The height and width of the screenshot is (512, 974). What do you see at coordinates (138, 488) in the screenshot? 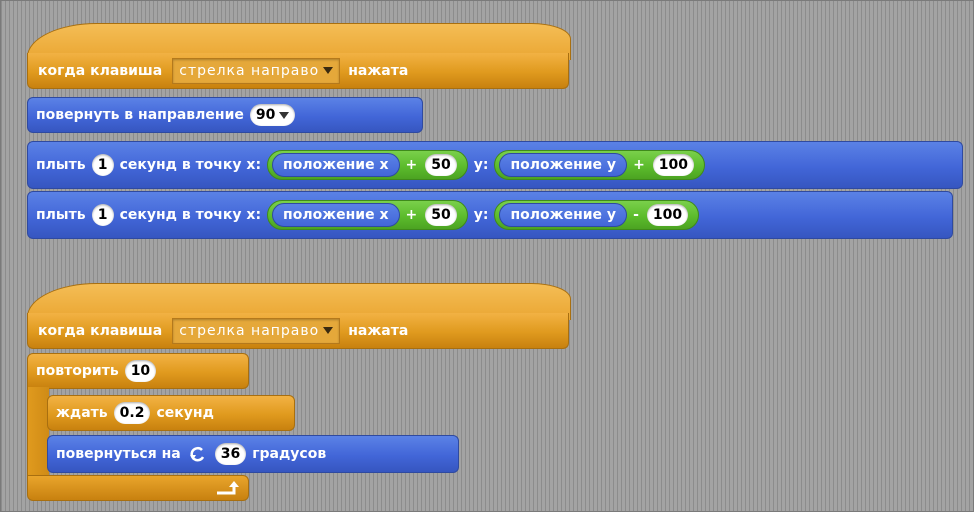
I see `repeat-c-foot` at bounding box center [138, 488].